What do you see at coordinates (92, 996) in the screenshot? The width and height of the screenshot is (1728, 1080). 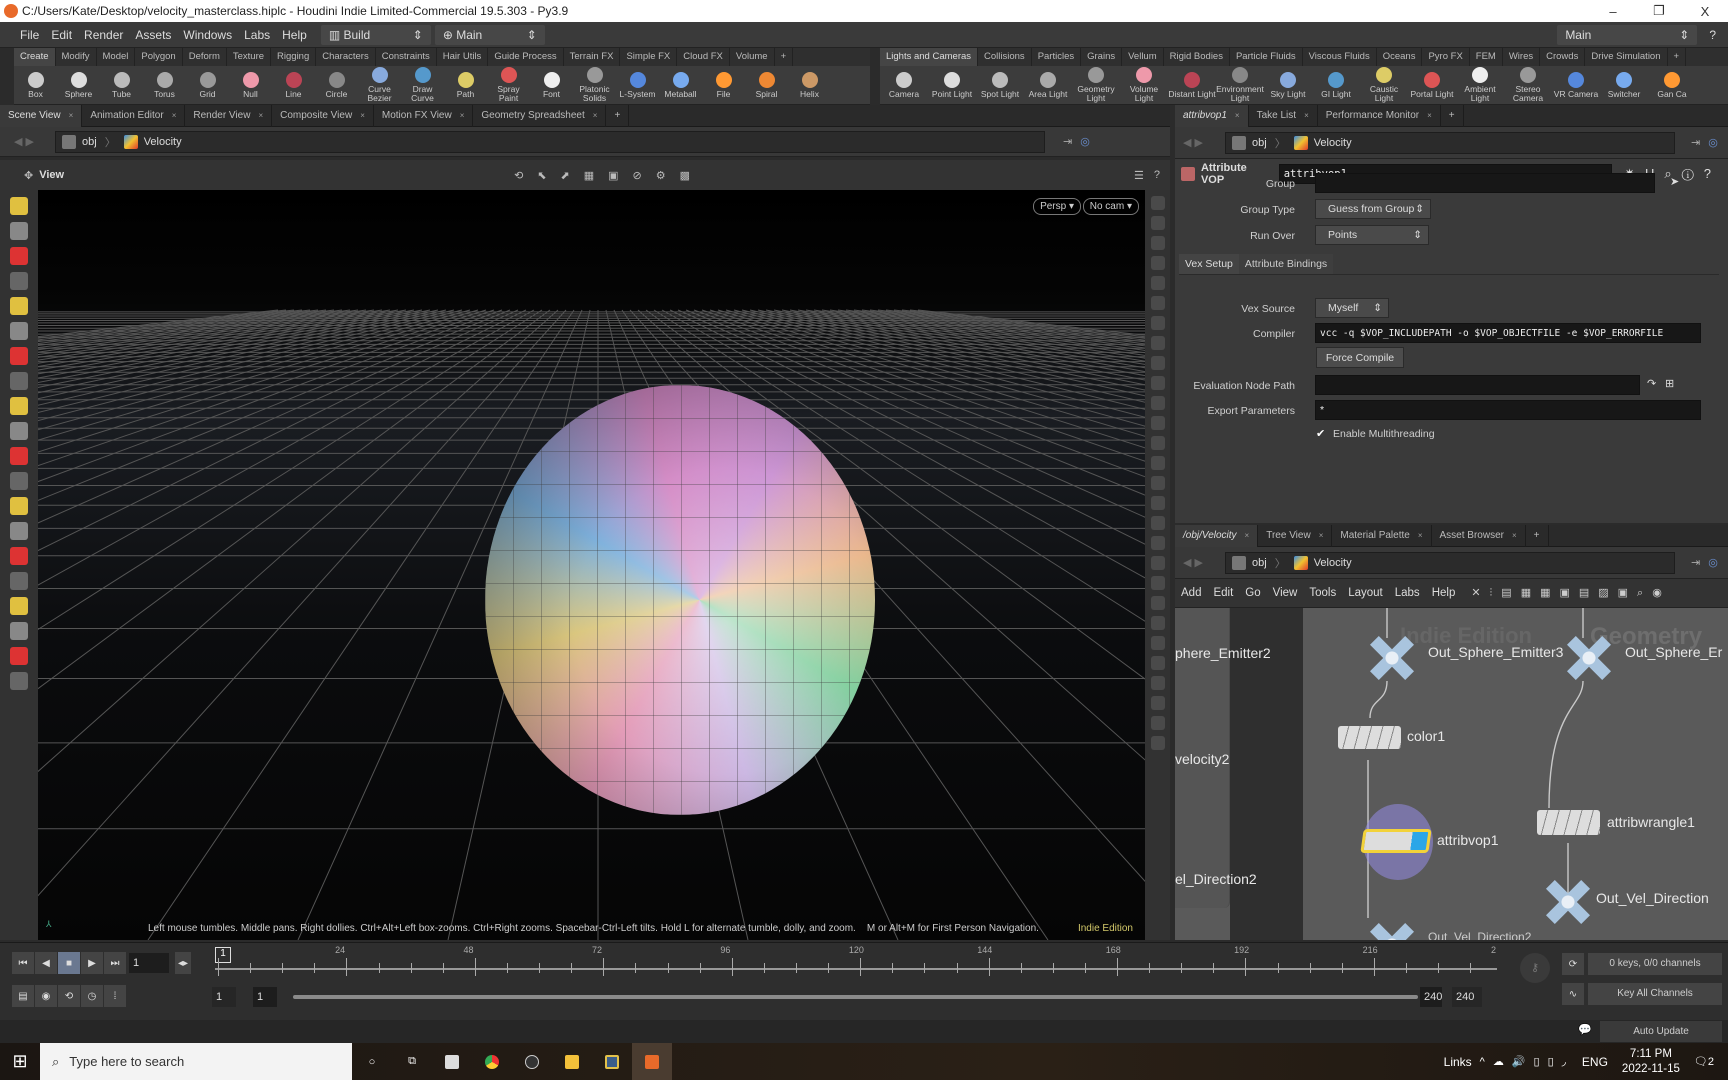 I see `clock-icon: ◷` at bounding box center [92, 996].